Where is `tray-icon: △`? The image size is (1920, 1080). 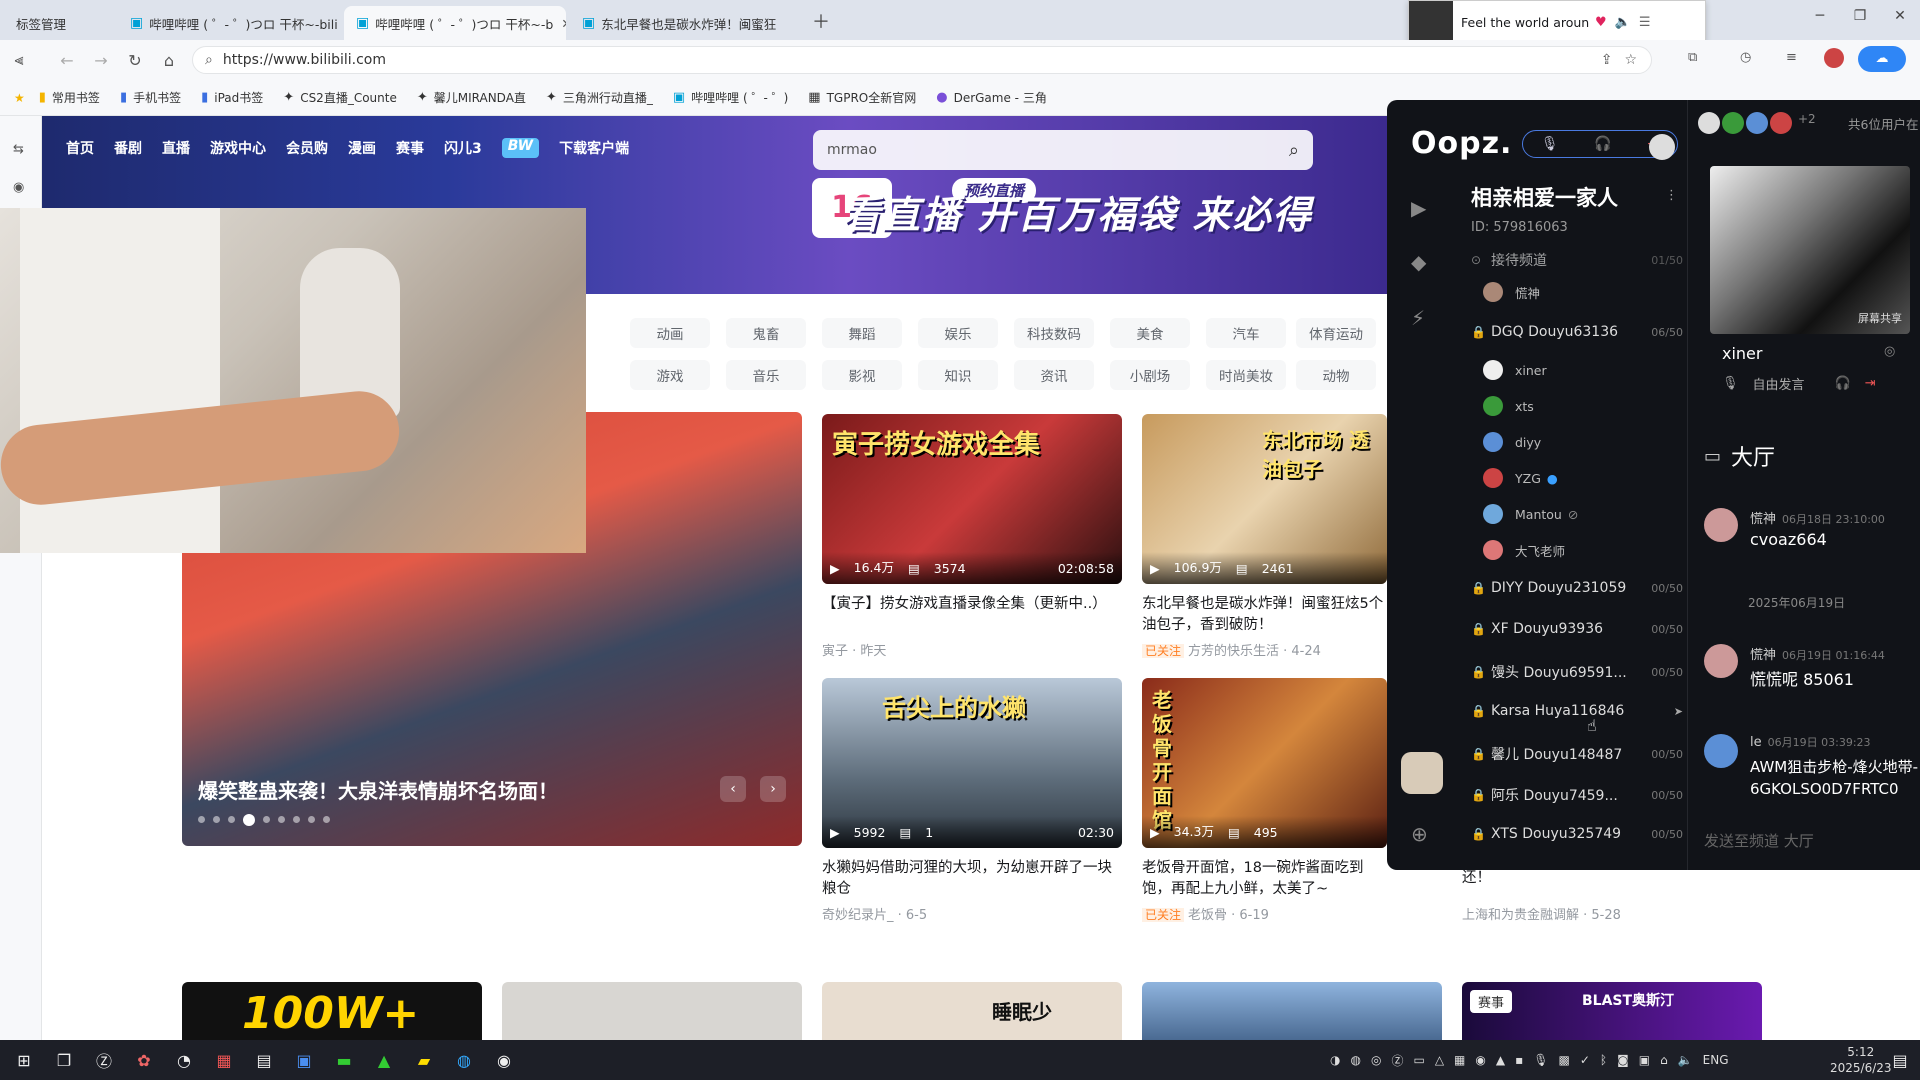
tray-icon: △ is located at coordinates (1439, 1060).